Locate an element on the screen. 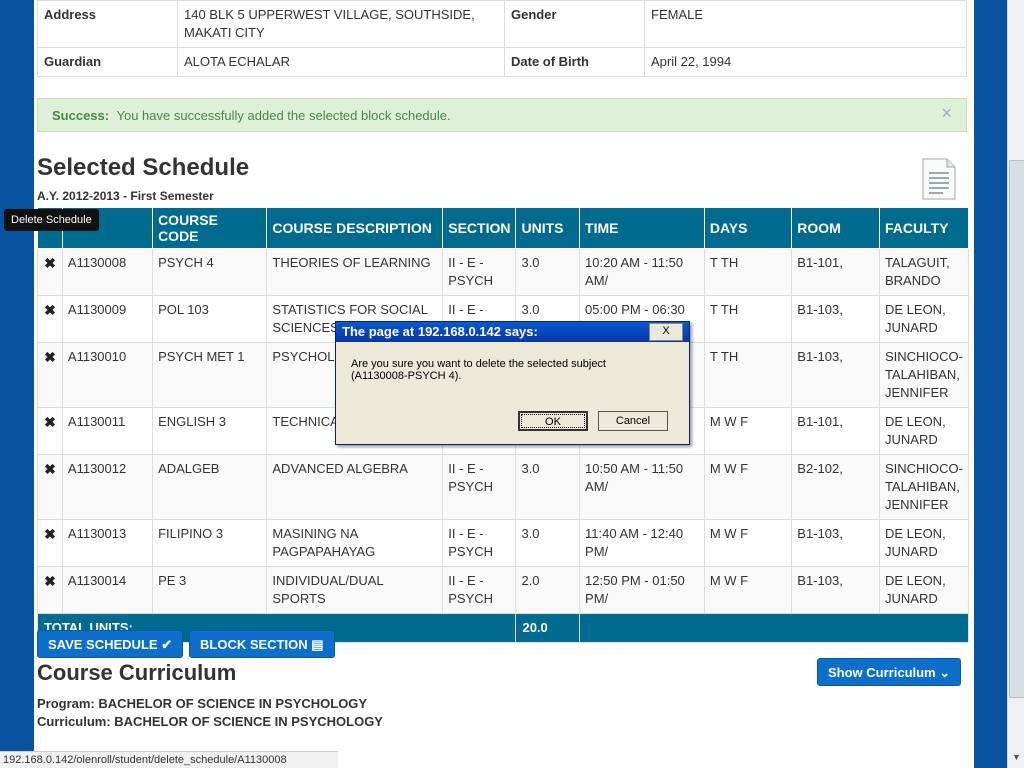  show-curriculum-button: Show Curriculum ⌄ is located at coordinates (889, 672).